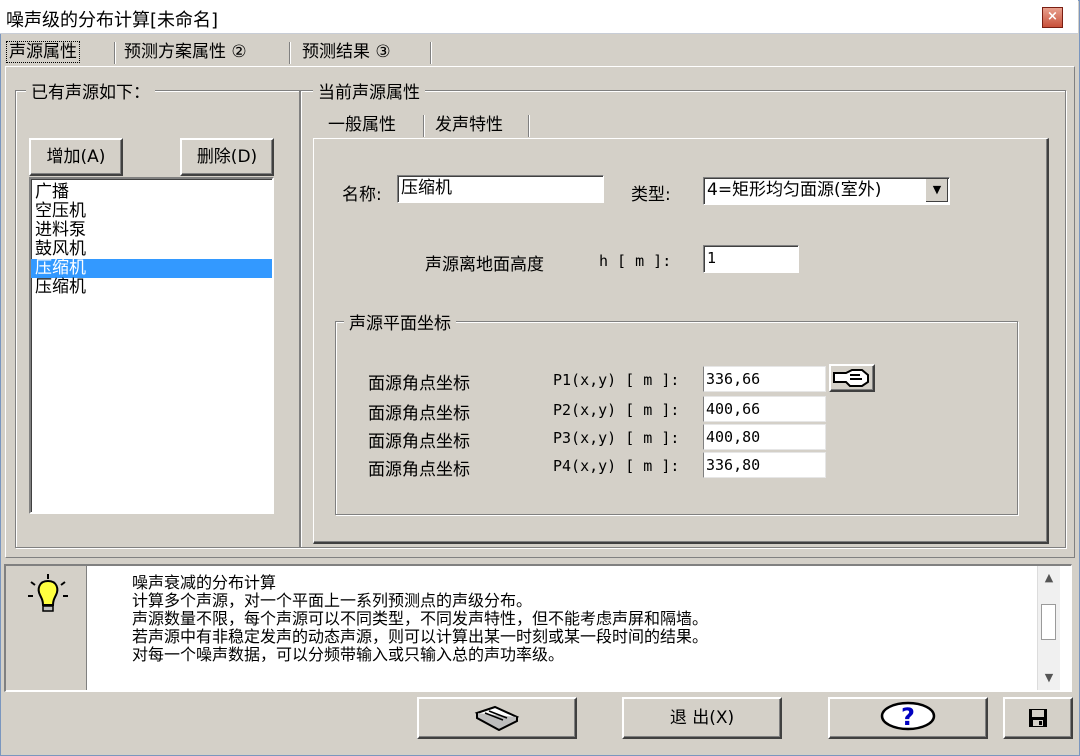  I want to click on exit-button: 退 出(X), so click(702, 718).